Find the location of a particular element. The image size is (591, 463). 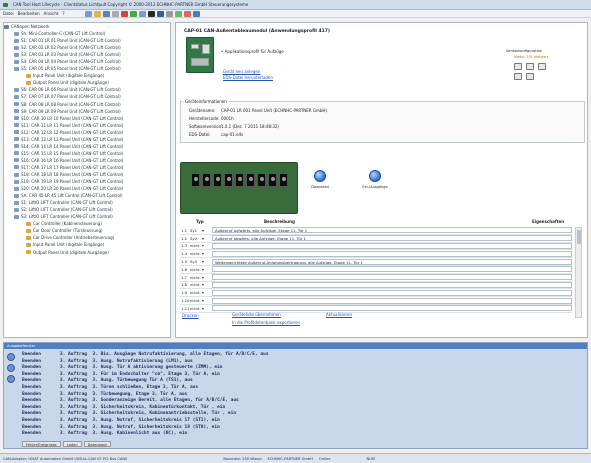

copy-log-icon is located at coordinates (11, 368).